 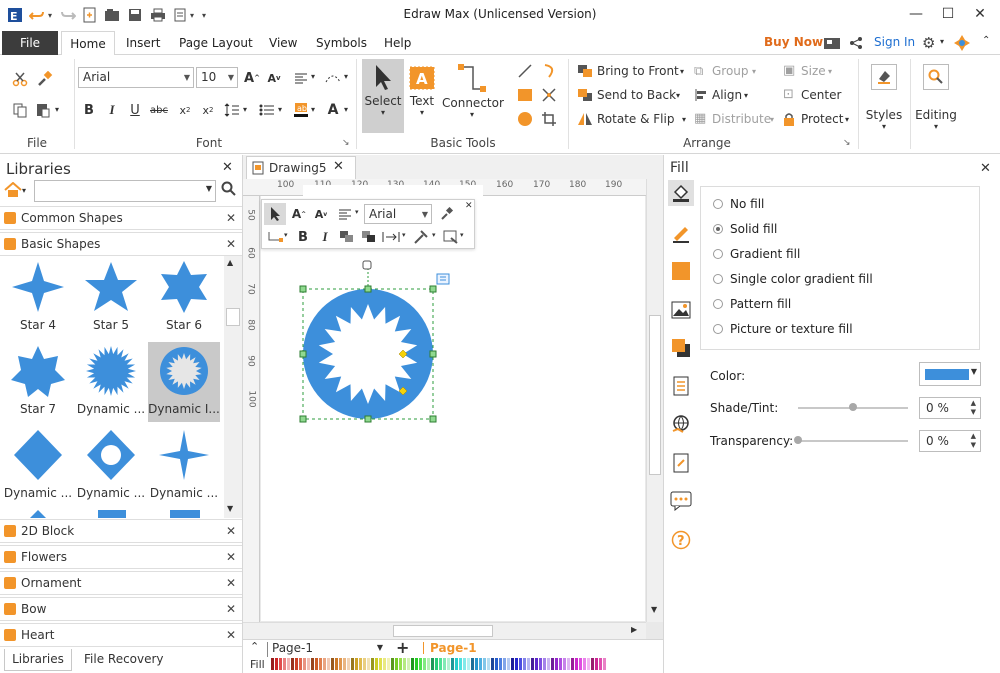 I want to click on group-dropdown-icon: ▾, so click(x=754, y=71).